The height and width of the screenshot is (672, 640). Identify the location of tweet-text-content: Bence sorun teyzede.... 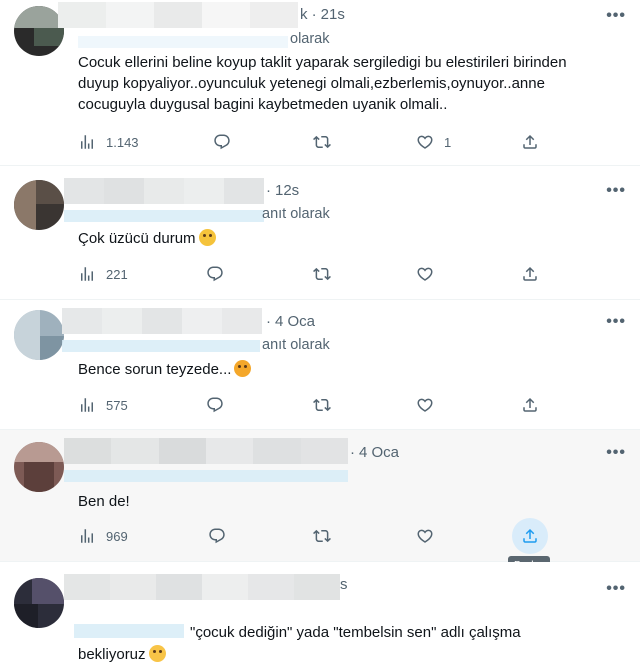
(155, 369).